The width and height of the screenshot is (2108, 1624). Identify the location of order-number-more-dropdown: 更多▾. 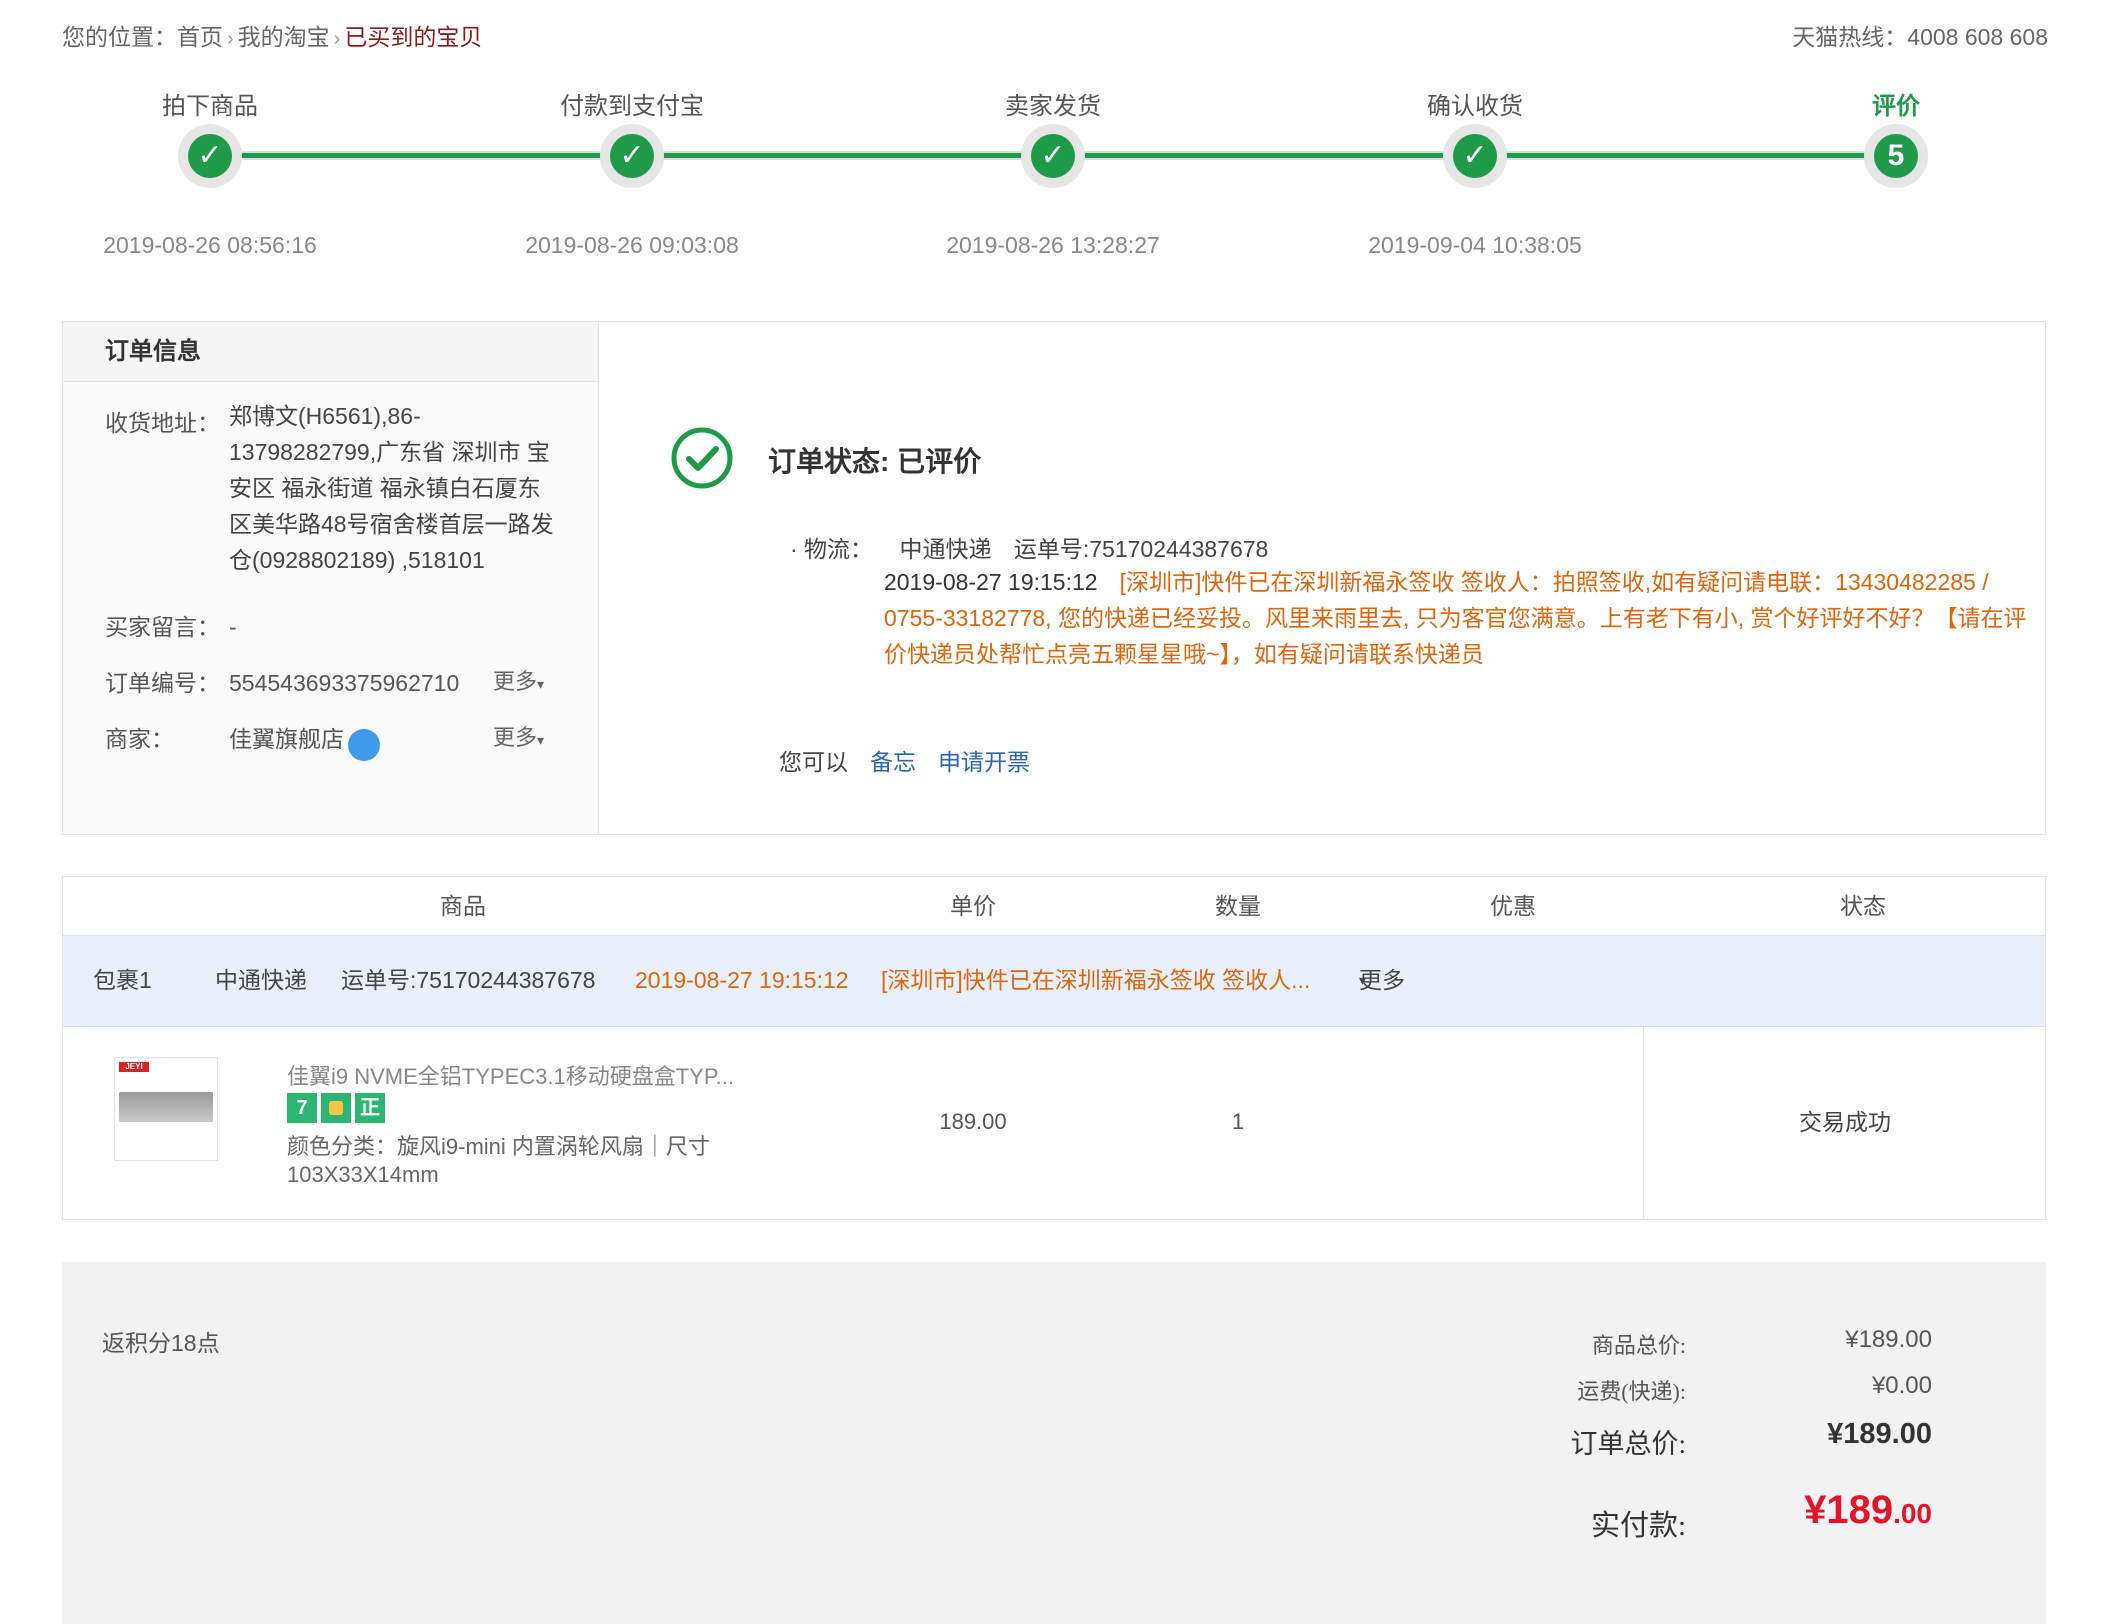
(518, 680).